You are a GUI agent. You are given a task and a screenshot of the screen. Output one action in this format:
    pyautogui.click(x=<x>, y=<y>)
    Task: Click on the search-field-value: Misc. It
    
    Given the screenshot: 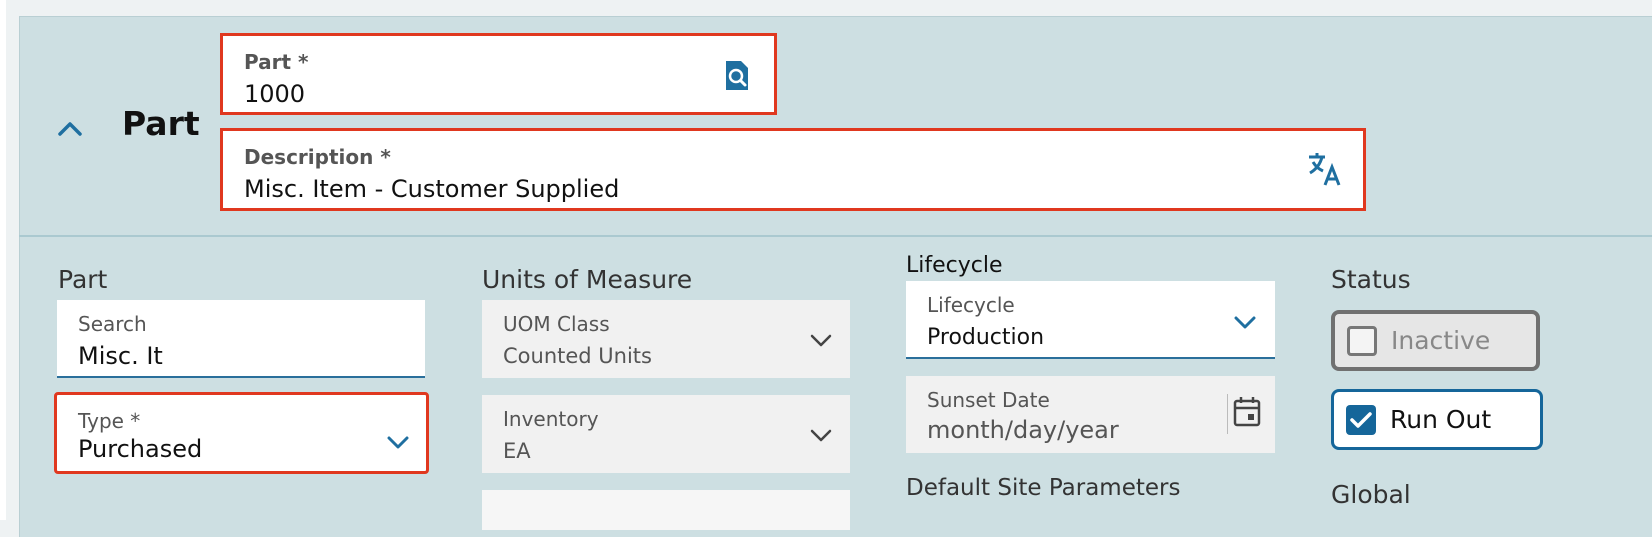 What is the action you would take?
    pyautogui.click(x=120, y=356)
    